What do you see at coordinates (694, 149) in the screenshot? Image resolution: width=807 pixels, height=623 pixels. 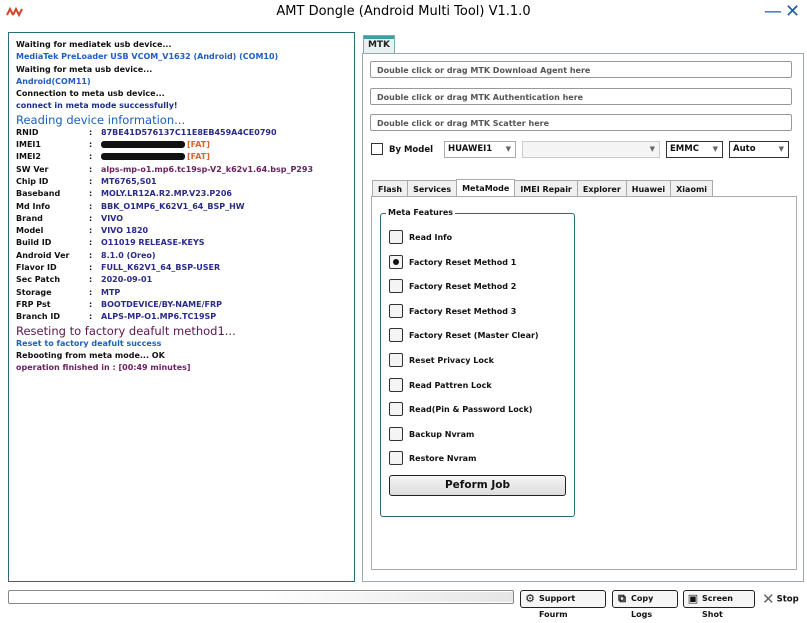 I see `storage-select: EMMC ▼` at bounding box center [694, 149].